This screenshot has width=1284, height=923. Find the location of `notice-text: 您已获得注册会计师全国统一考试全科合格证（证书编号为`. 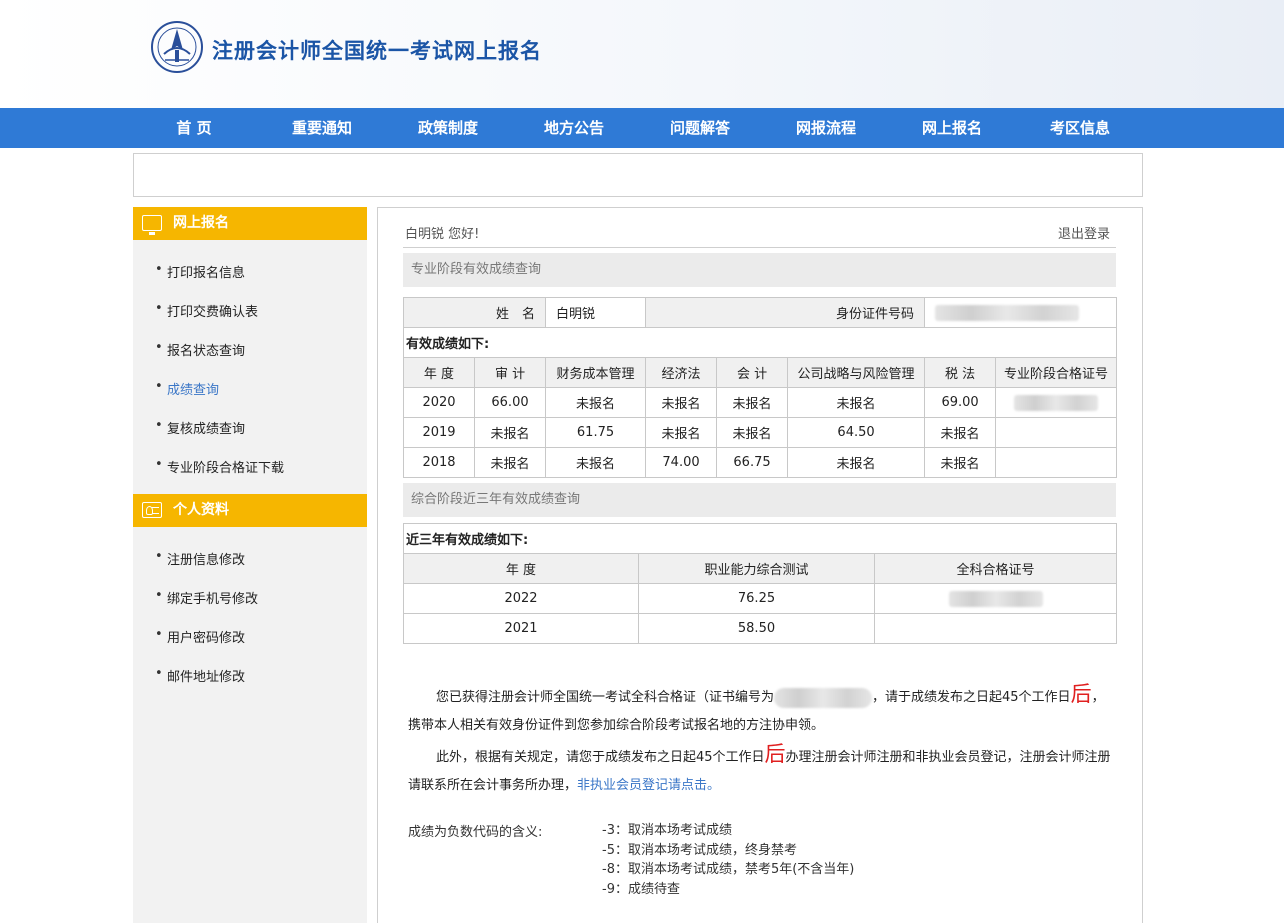

notice-text: 您已获得注册会计师全国统一考试全科合格证（证书编号为 is located at coordinates (605, 697).